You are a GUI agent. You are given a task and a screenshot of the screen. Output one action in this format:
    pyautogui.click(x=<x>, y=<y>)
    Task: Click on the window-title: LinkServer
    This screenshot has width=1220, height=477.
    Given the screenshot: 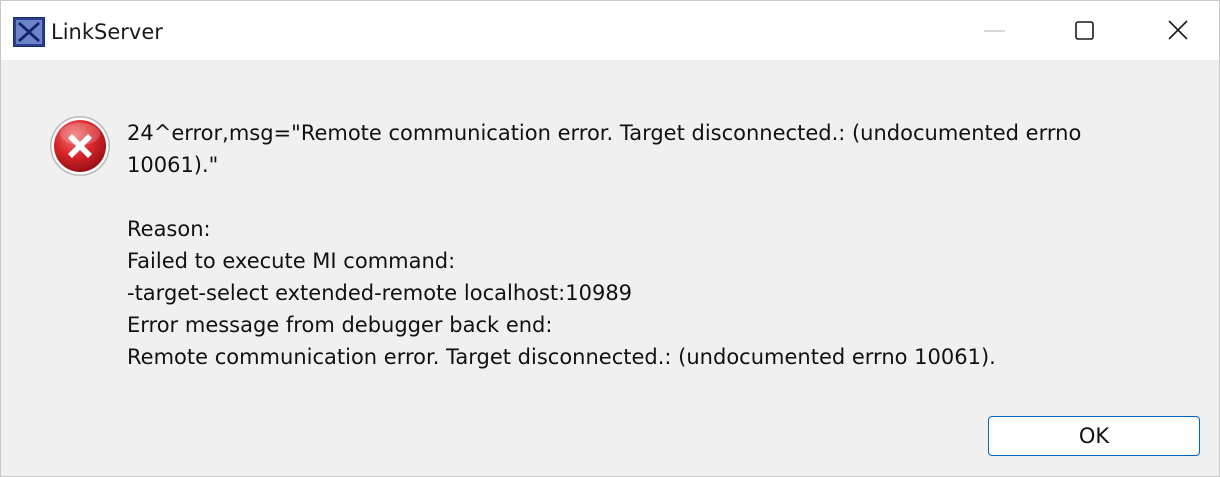 What is the action you would take?
    pyautogui.click(x=107, y=32)
    